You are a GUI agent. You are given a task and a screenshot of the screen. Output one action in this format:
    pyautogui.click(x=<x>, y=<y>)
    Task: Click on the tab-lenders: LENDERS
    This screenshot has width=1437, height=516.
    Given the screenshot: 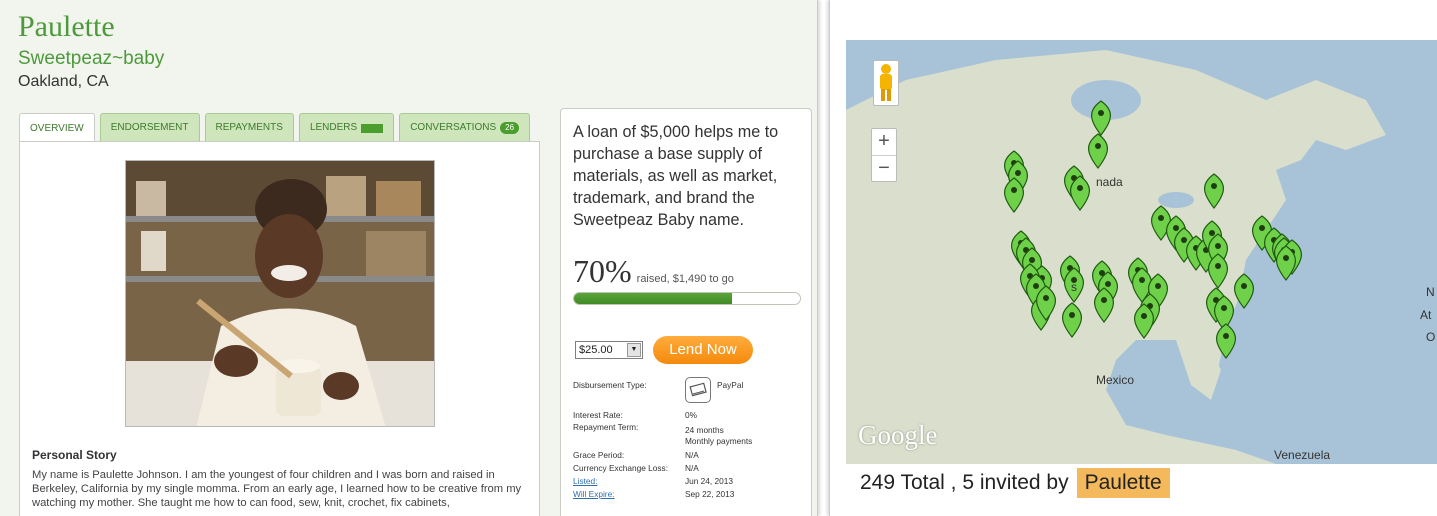 What is the action you would take?
    pyautogui.click(x=346, y=127)
    